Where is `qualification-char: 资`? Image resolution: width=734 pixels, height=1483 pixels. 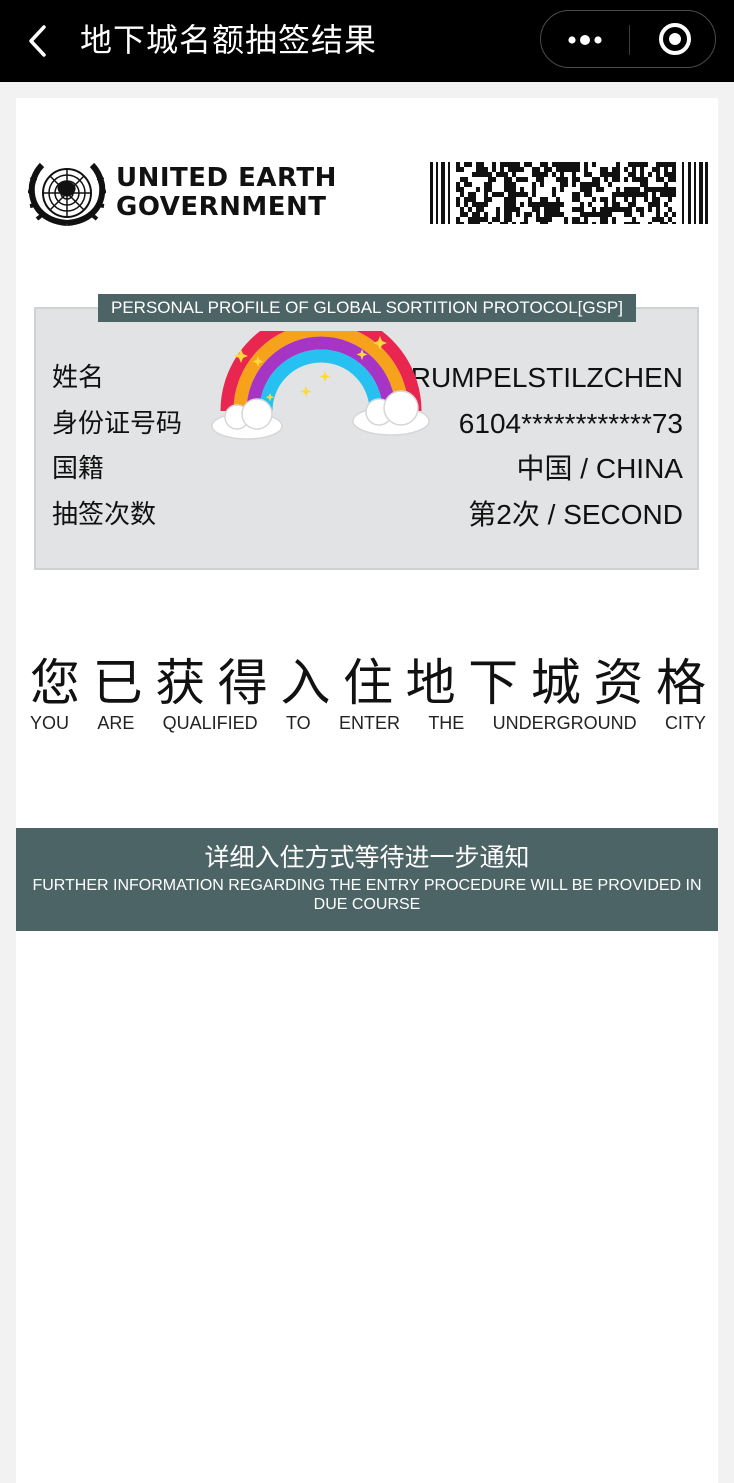 qualification-char: 资 is located at coordinates (618, 683).